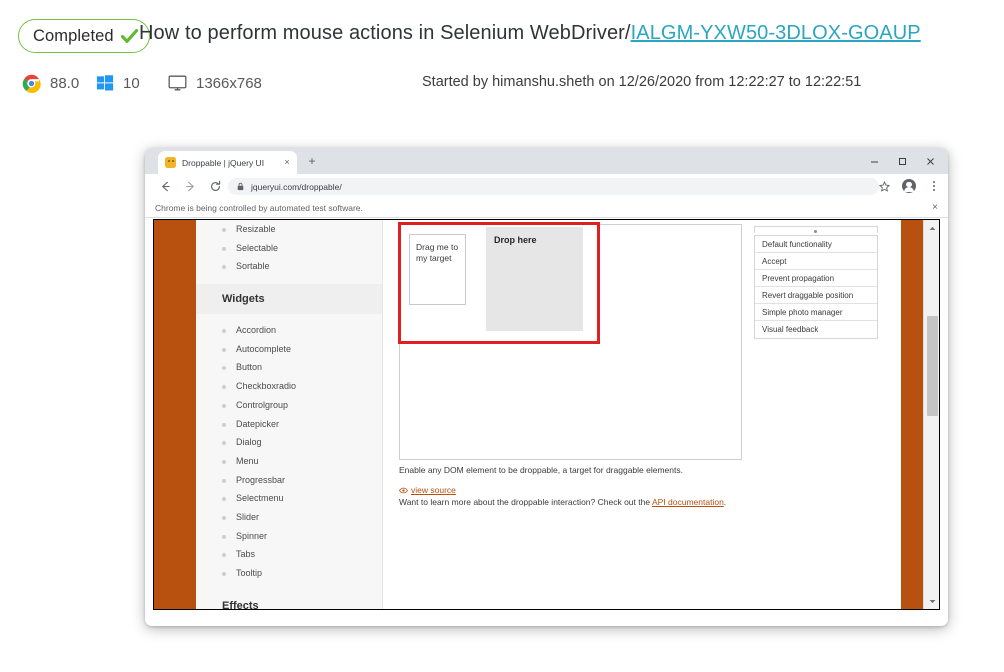 Image resolution: width=1004 pixels, height=672 pixels. What do you see at coordinates (312, 161) in the screenshot?
I see `new-tab-button: +` at bounding box center [312, 161].